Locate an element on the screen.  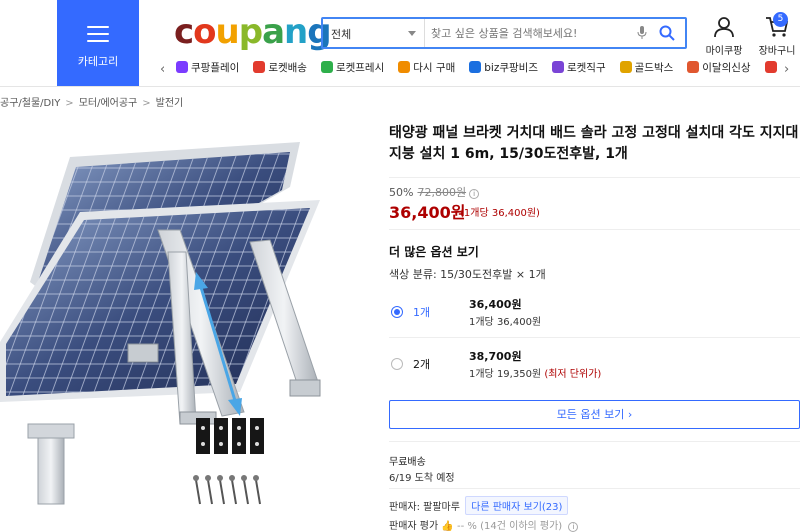
logo-letter: u is located at coordinates (227, 32).